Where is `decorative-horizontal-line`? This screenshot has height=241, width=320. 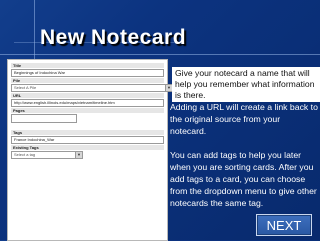 decorative-horizontal-line is located at coordinates (160, 54).